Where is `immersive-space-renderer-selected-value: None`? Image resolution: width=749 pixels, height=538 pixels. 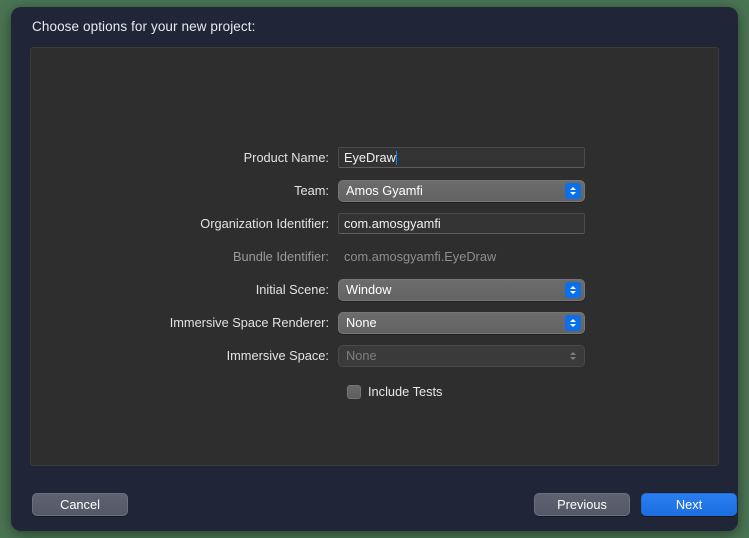
immersive-space-renderer-selected-value: None is located at coordinates (361, 322).